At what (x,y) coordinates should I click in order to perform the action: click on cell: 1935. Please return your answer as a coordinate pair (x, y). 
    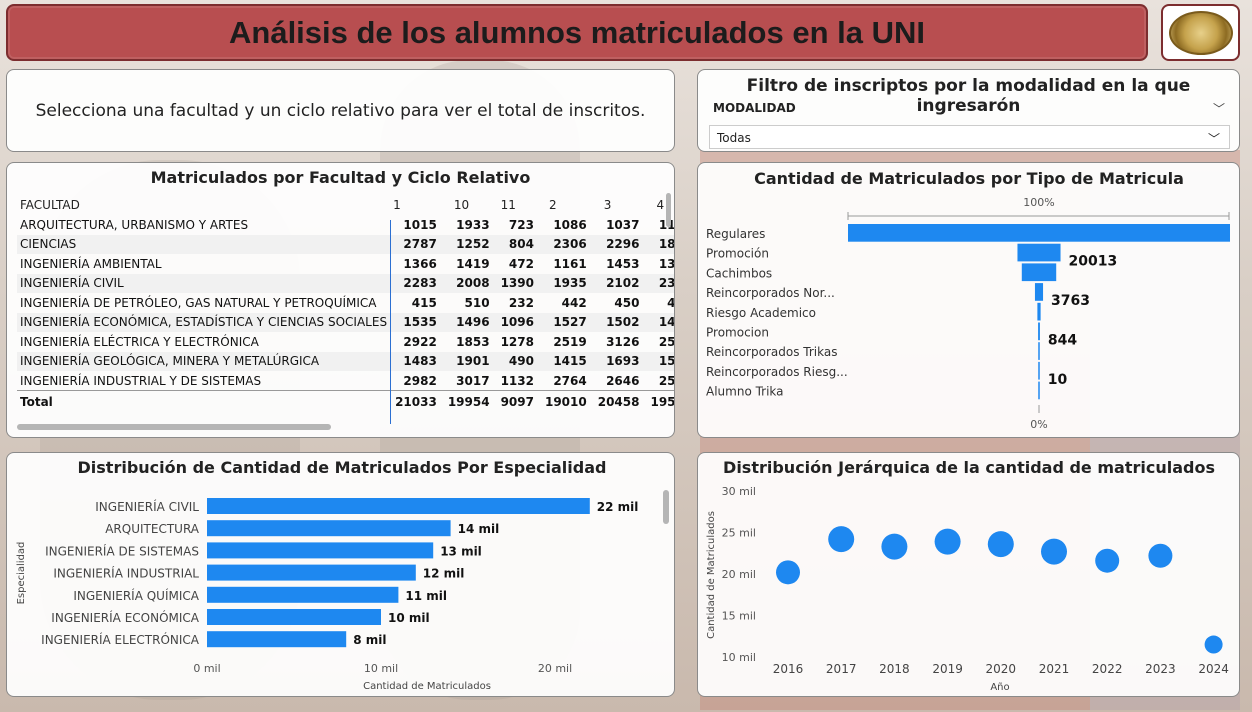
    Looking at the image, I should click on (563, 283).